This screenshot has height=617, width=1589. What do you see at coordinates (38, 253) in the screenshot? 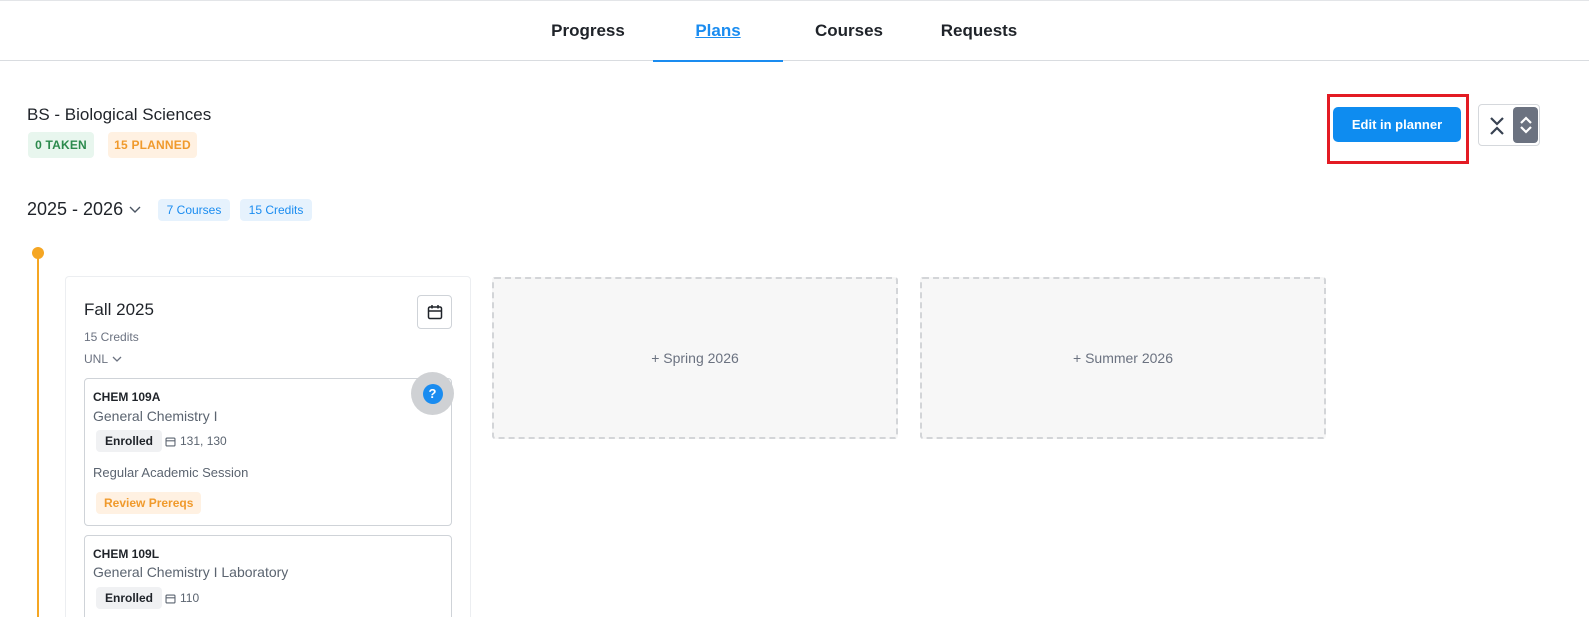
I see `timeline-dot` at bounding box center [38, 253].